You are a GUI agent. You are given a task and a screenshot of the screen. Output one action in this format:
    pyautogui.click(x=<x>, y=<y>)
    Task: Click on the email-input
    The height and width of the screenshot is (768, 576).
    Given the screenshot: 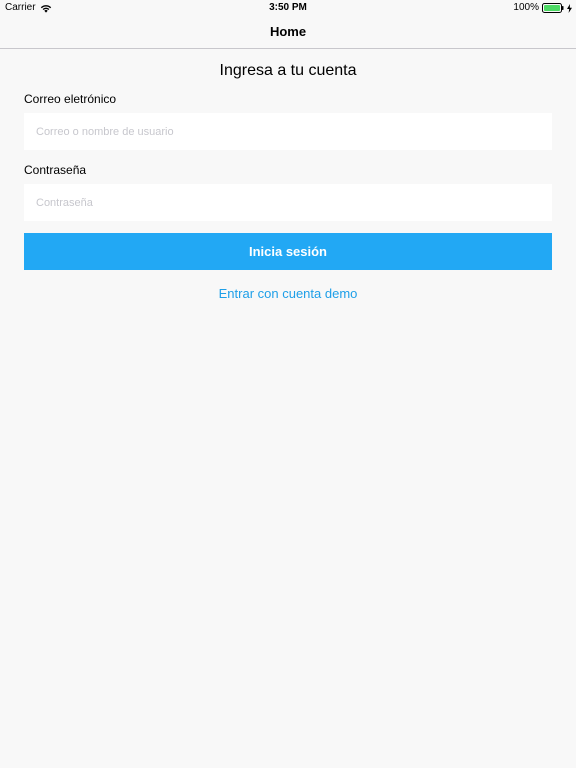 What is the action you would take?
    pyautogui.click(x=288, y=131)
    